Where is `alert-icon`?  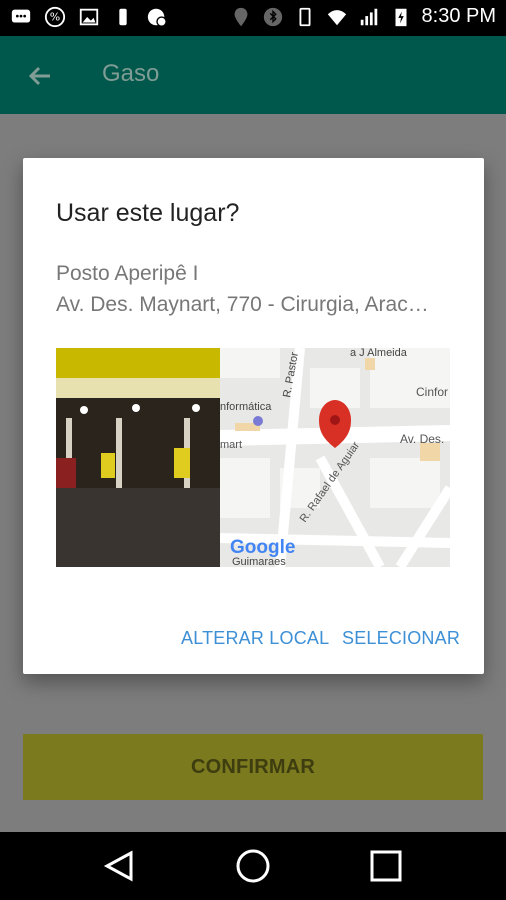 alert-icon is located at coordinates (157, 17).